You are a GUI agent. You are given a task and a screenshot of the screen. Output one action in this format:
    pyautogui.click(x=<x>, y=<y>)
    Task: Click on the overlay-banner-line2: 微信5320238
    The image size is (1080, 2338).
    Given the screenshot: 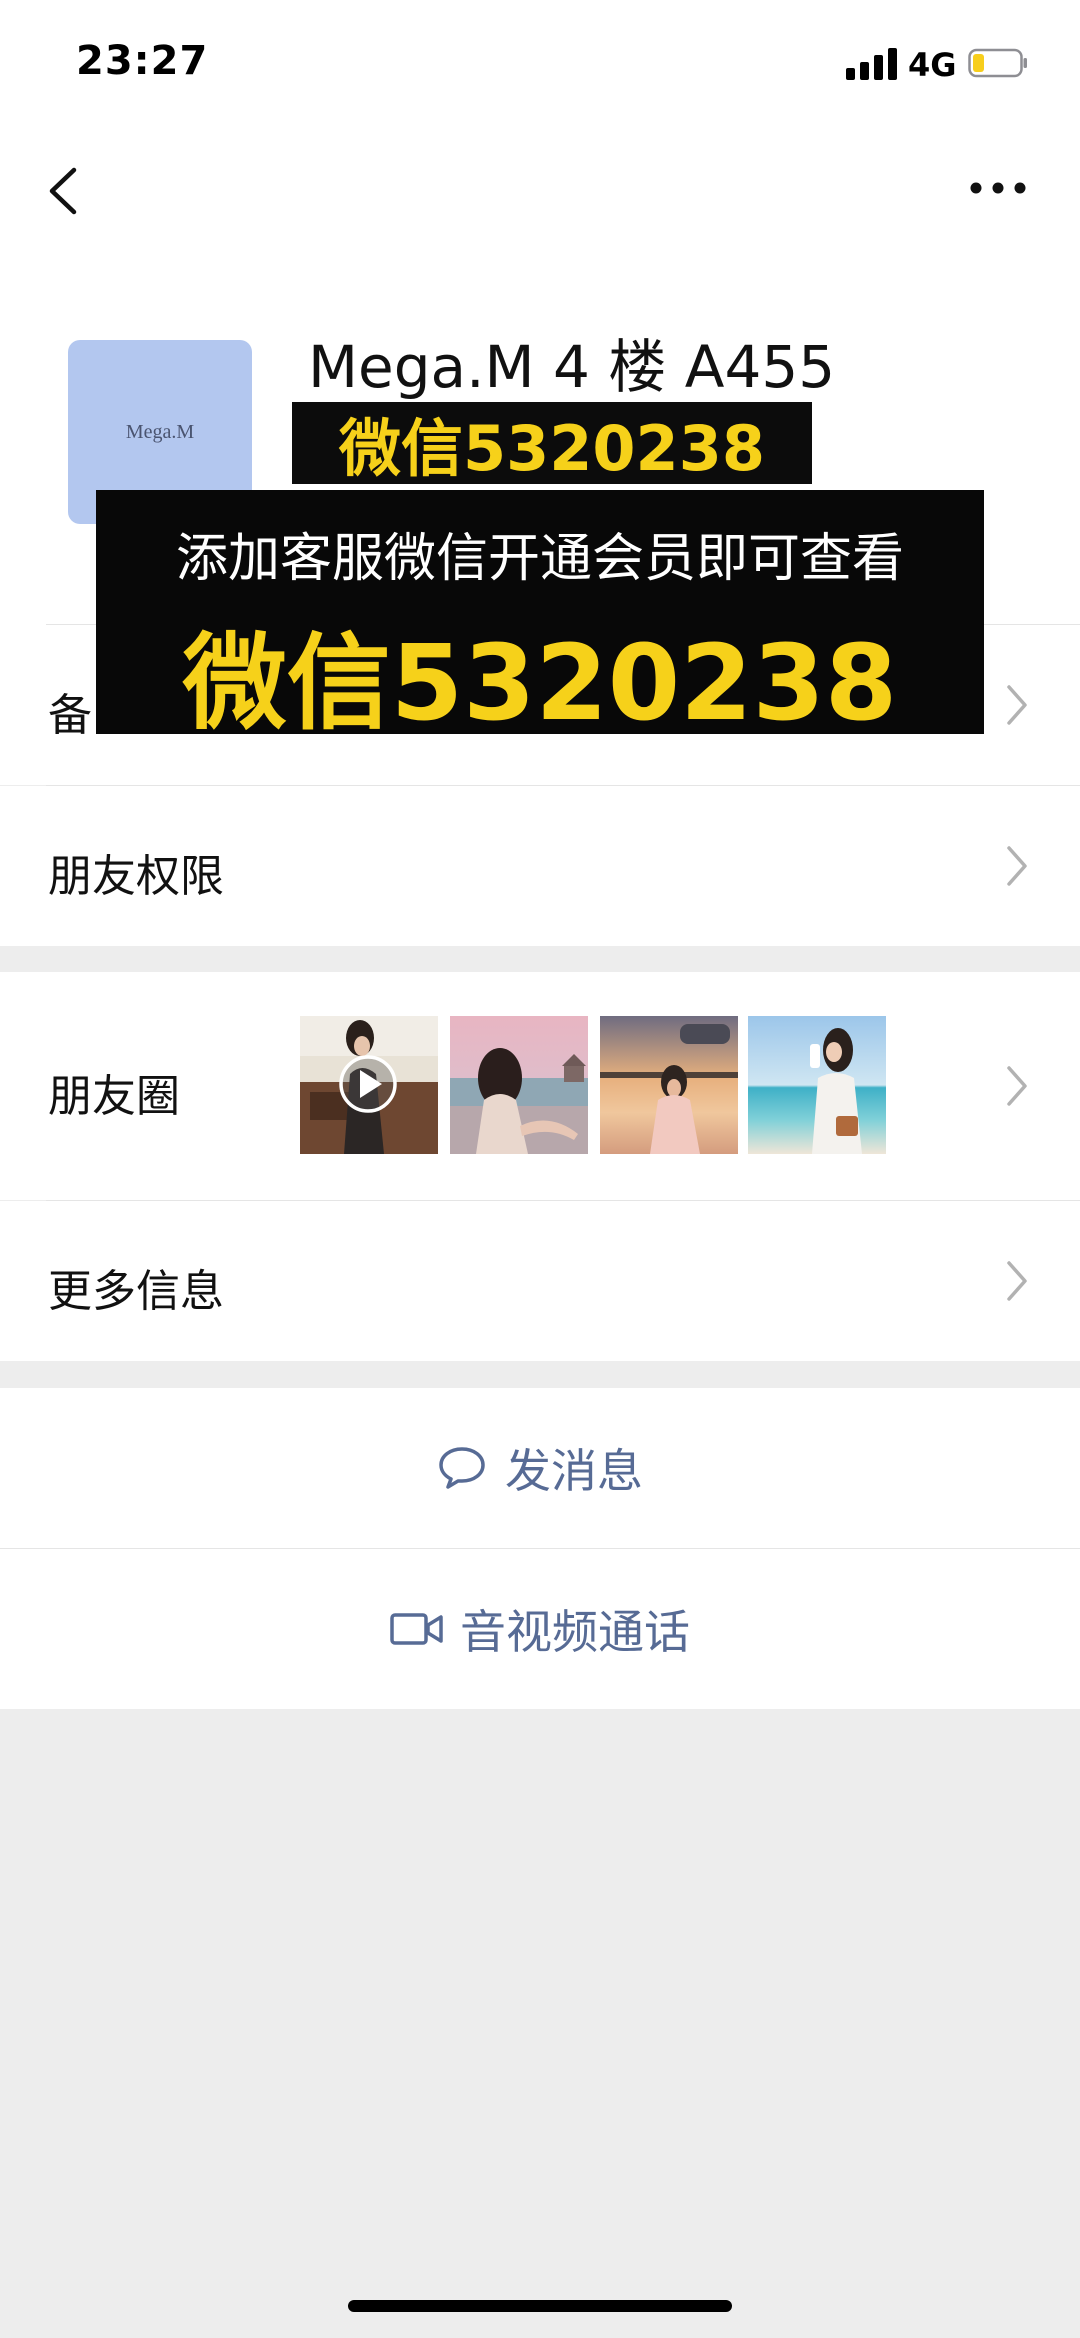 What is the action you would take?
    pyautogui.click(x=540, y=683)
    